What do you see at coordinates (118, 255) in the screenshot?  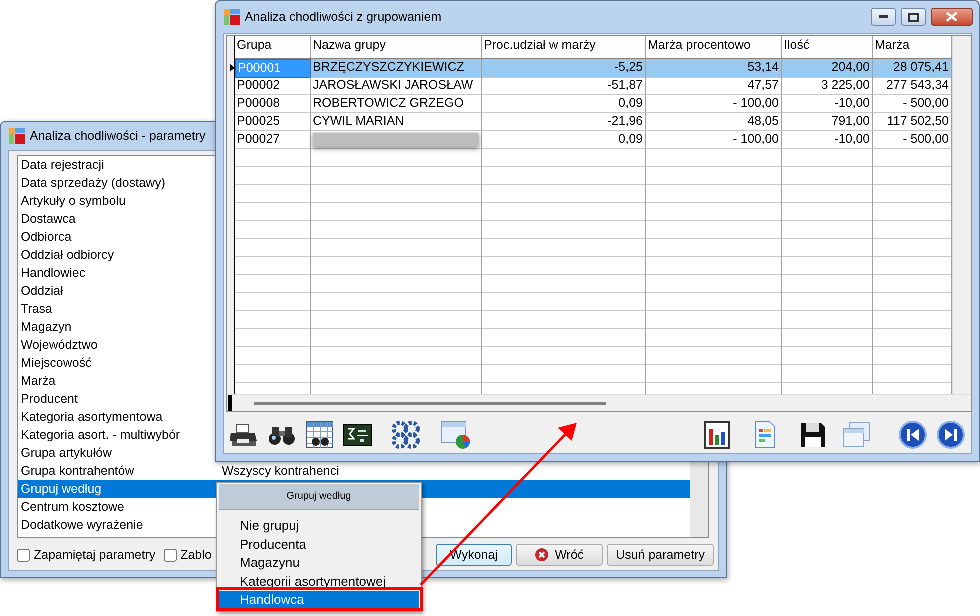 I see `parameter-label: Oddział odbiorcy` at bounding box center [118, 255].